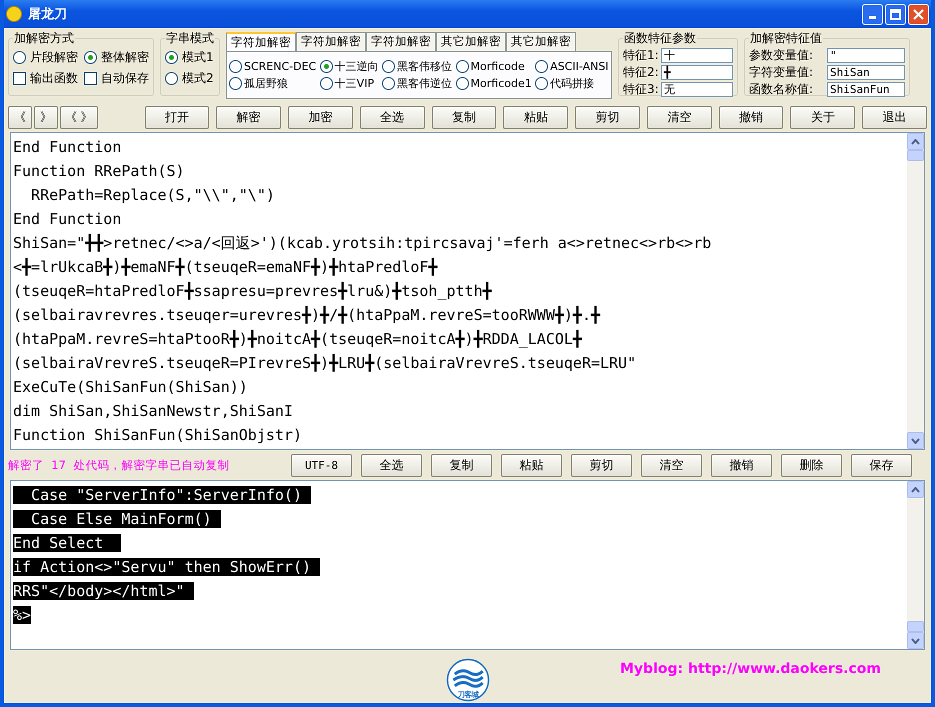 Image resolution: width=935 pixels, height=707 pixels. Describe the element at coordinates (362, 243) in the screenshot. I see `code-line: ShiSan="╋╋>retnec/<>a/<回返>')(kcab.yrotsih:tpircsavaj'=ferh a<>retnec<>rb<>rb` at that location.